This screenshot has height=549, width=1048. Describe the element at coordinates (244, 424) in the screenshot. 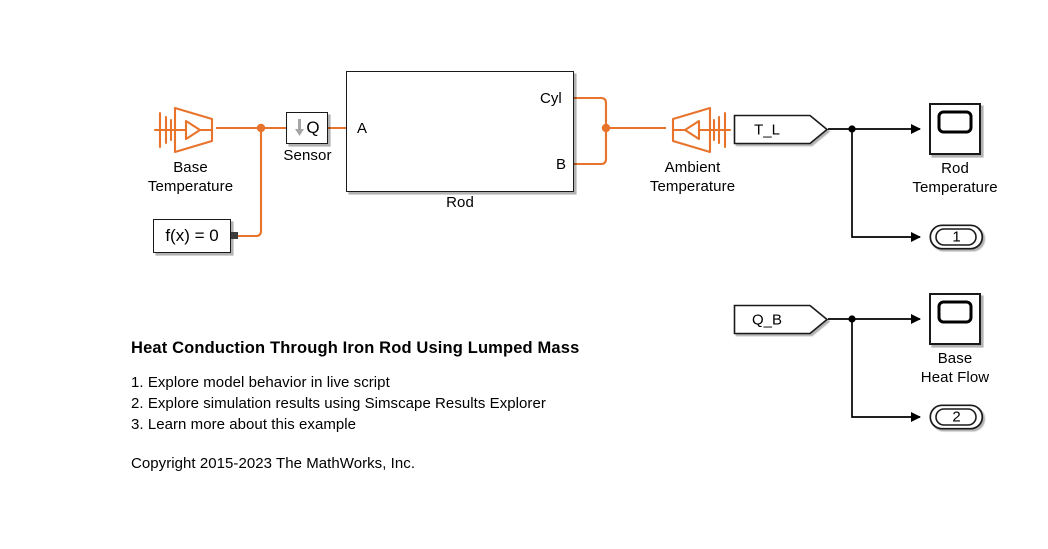

I see `annotation-item-3: 3. Learn more about this example` at that location.